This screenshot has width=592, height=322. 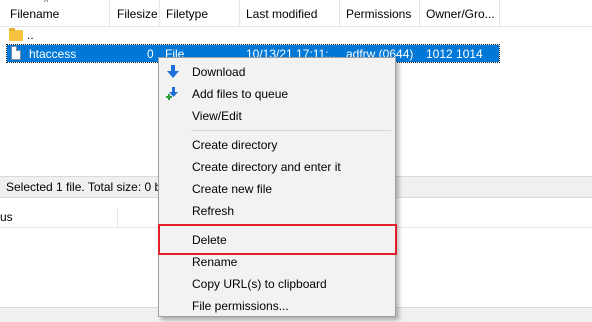 What do you see at coordinates (187, 14) in the screenshot?
I see `column-header-label: Filetype` at bounding box center [187, 14].